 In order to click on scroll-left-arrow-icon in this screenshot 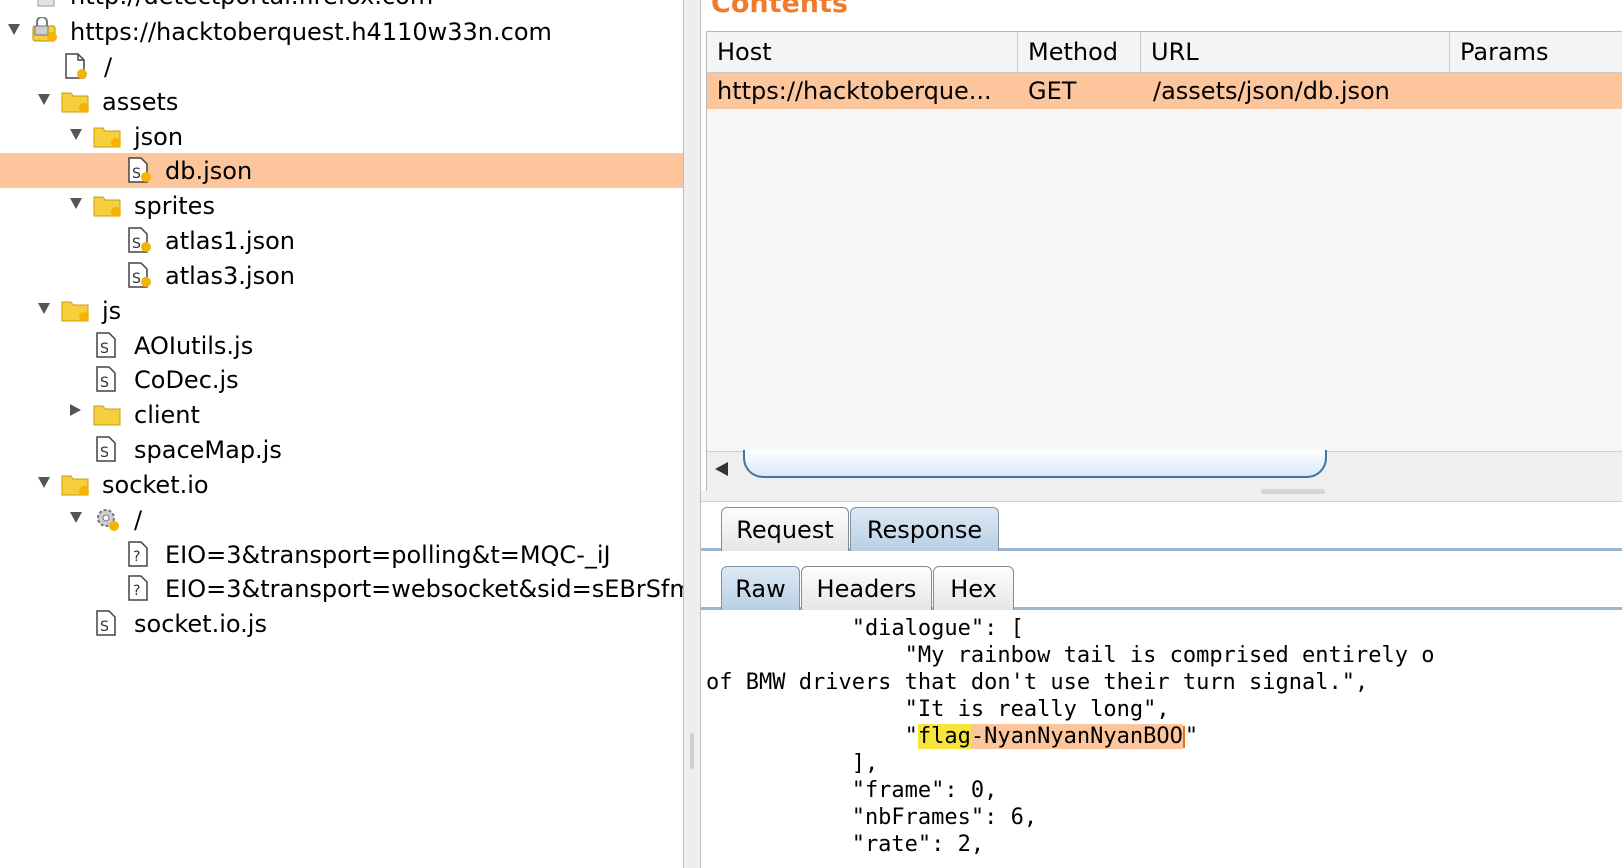, I will do `click(721, 469)`.